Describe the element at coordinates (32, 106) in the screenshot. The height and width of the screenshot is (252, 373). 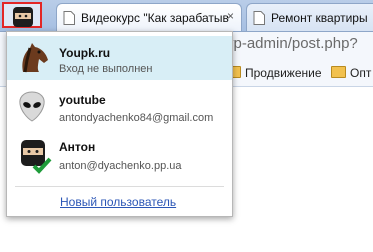
I see `alien-icon` at that location.